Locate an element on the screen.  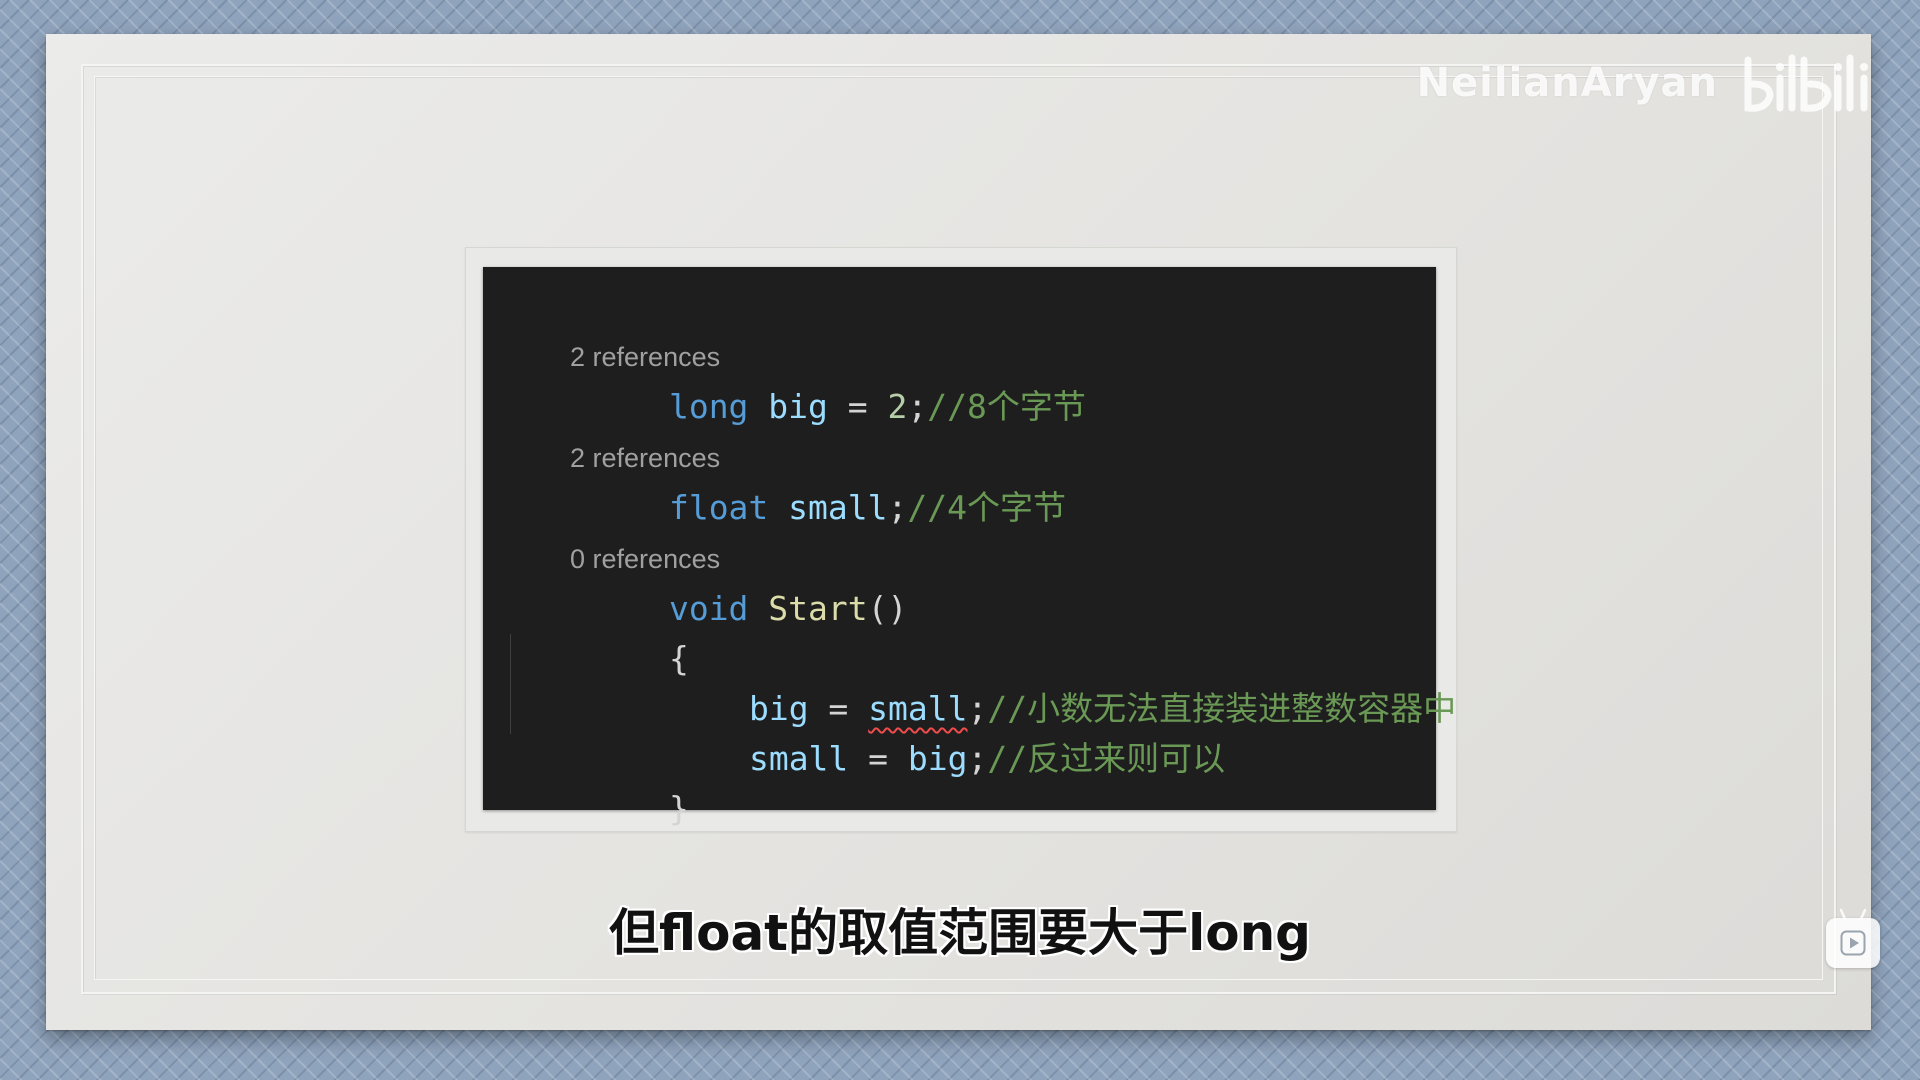
close-brace-token: } is located at coordinates (678, 808).